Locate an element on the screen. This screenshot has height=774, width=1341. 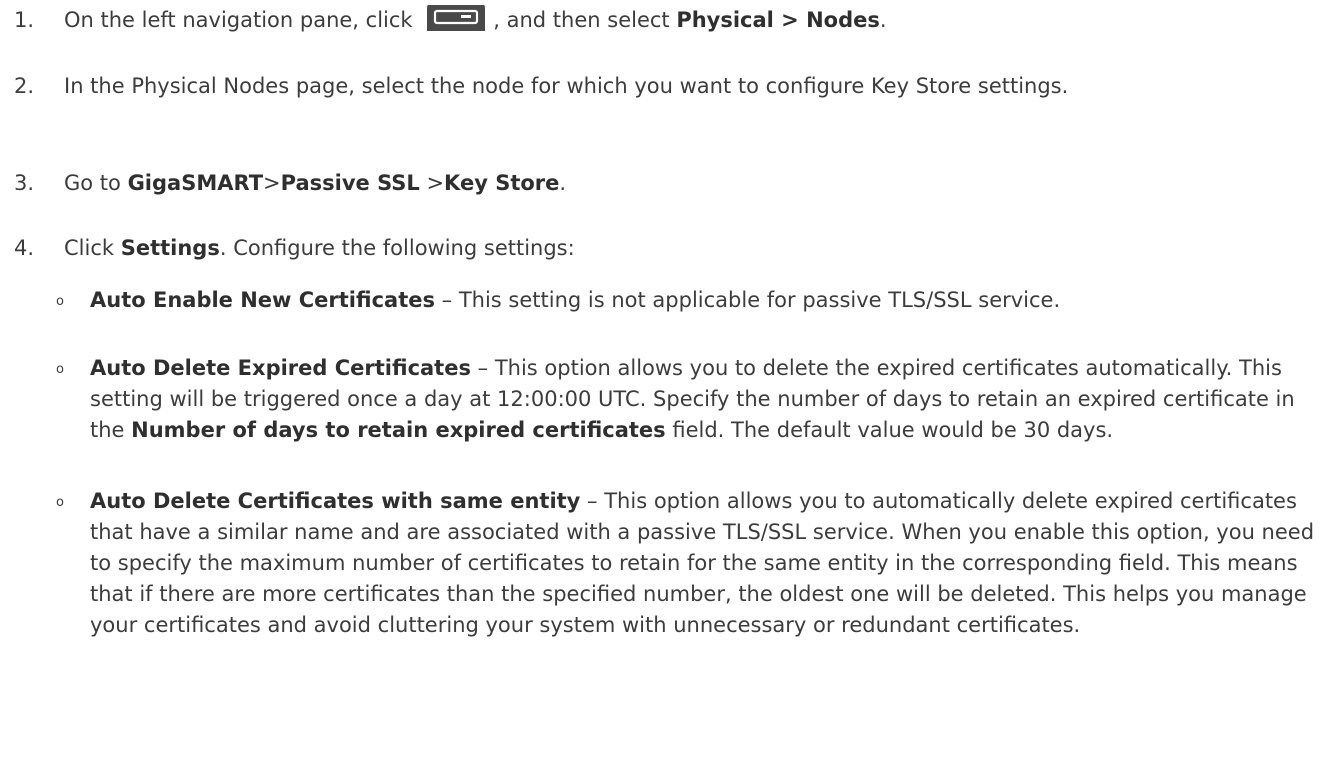
device-panel-icon is located at coordinates (456, 18).